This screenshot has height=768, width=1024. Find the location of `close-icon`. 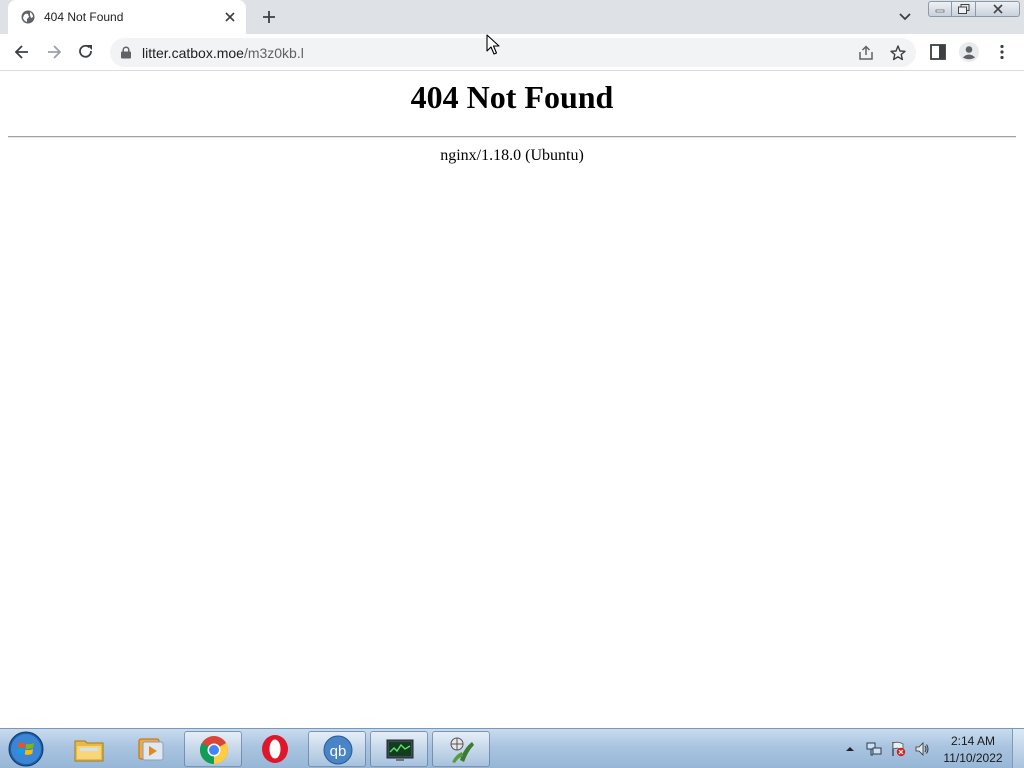

close-icon is located at coordinates (997, 9).